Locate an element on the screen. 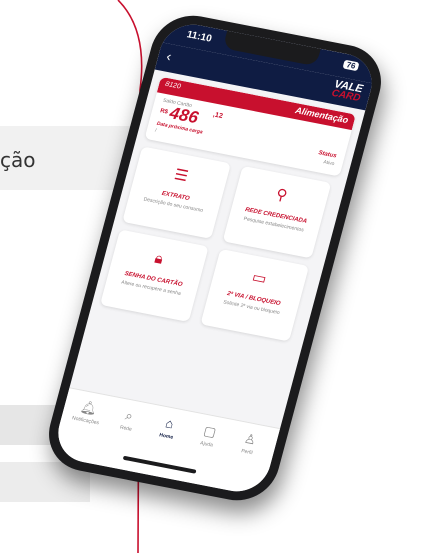 The height and width of the screenshot is (553, 421). status-value: Ativo is located at coordinates (329, 163).